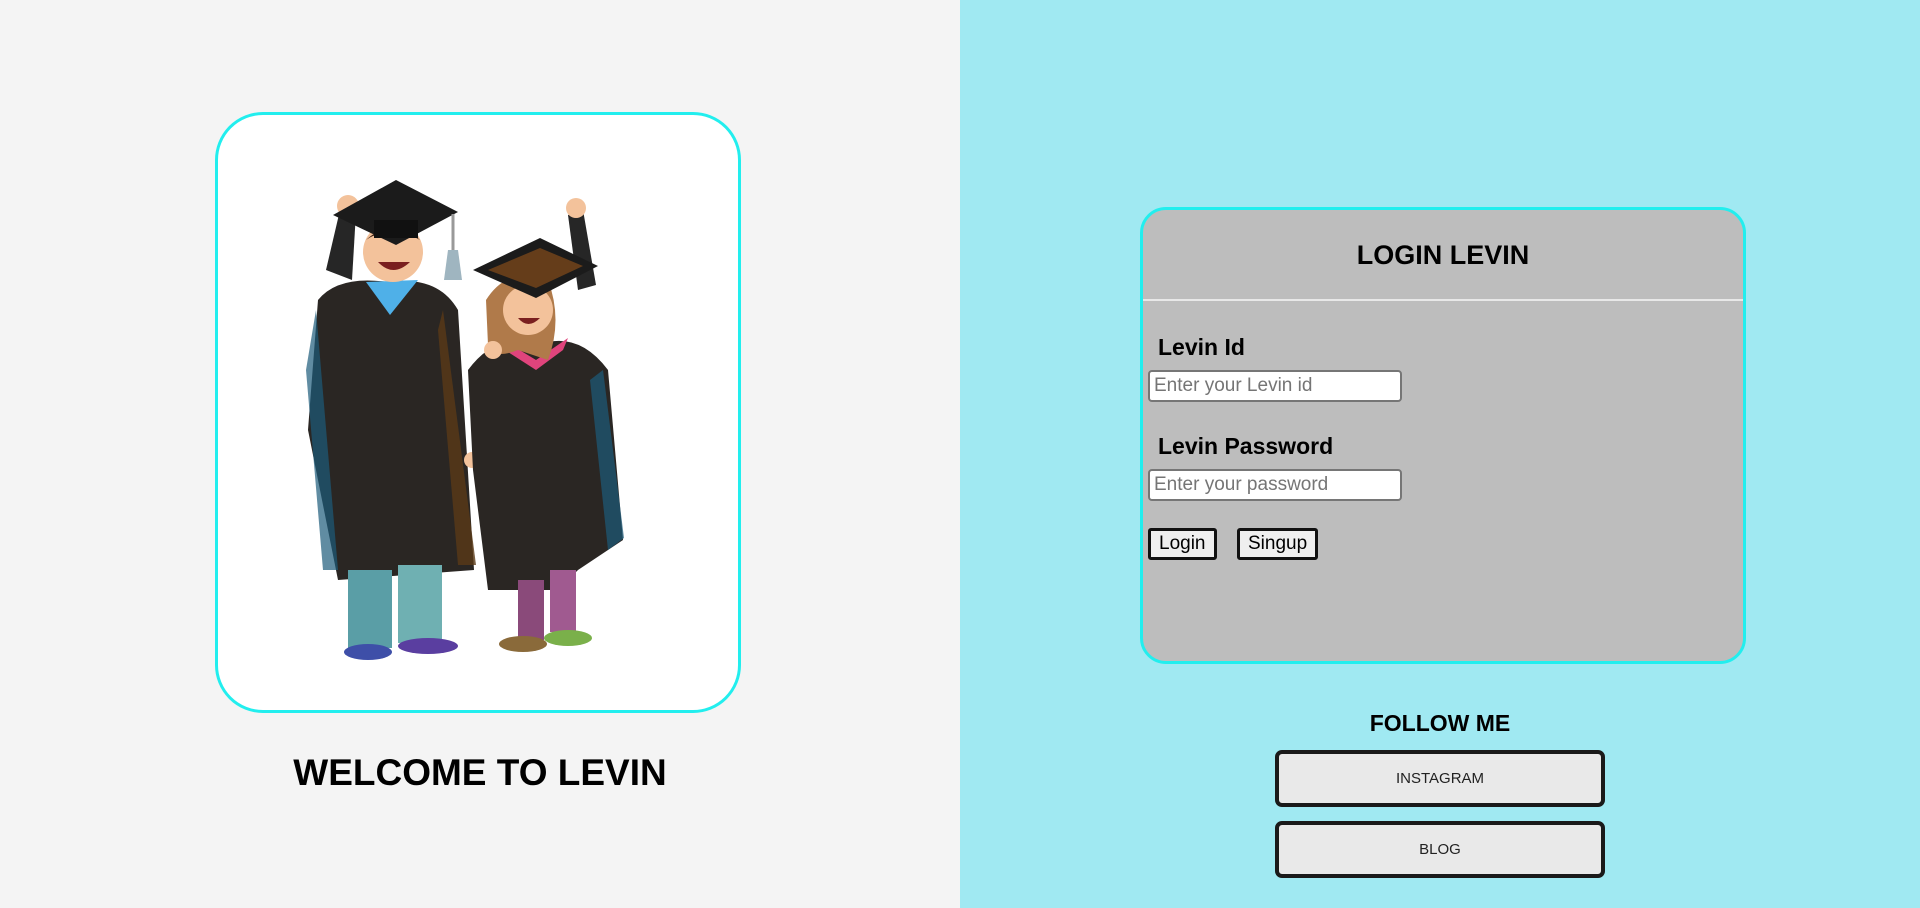 This screenshot has height=908, width=1920. I want to click on welcome-title: WELCOME TO LEVIN, so click(480, 772).